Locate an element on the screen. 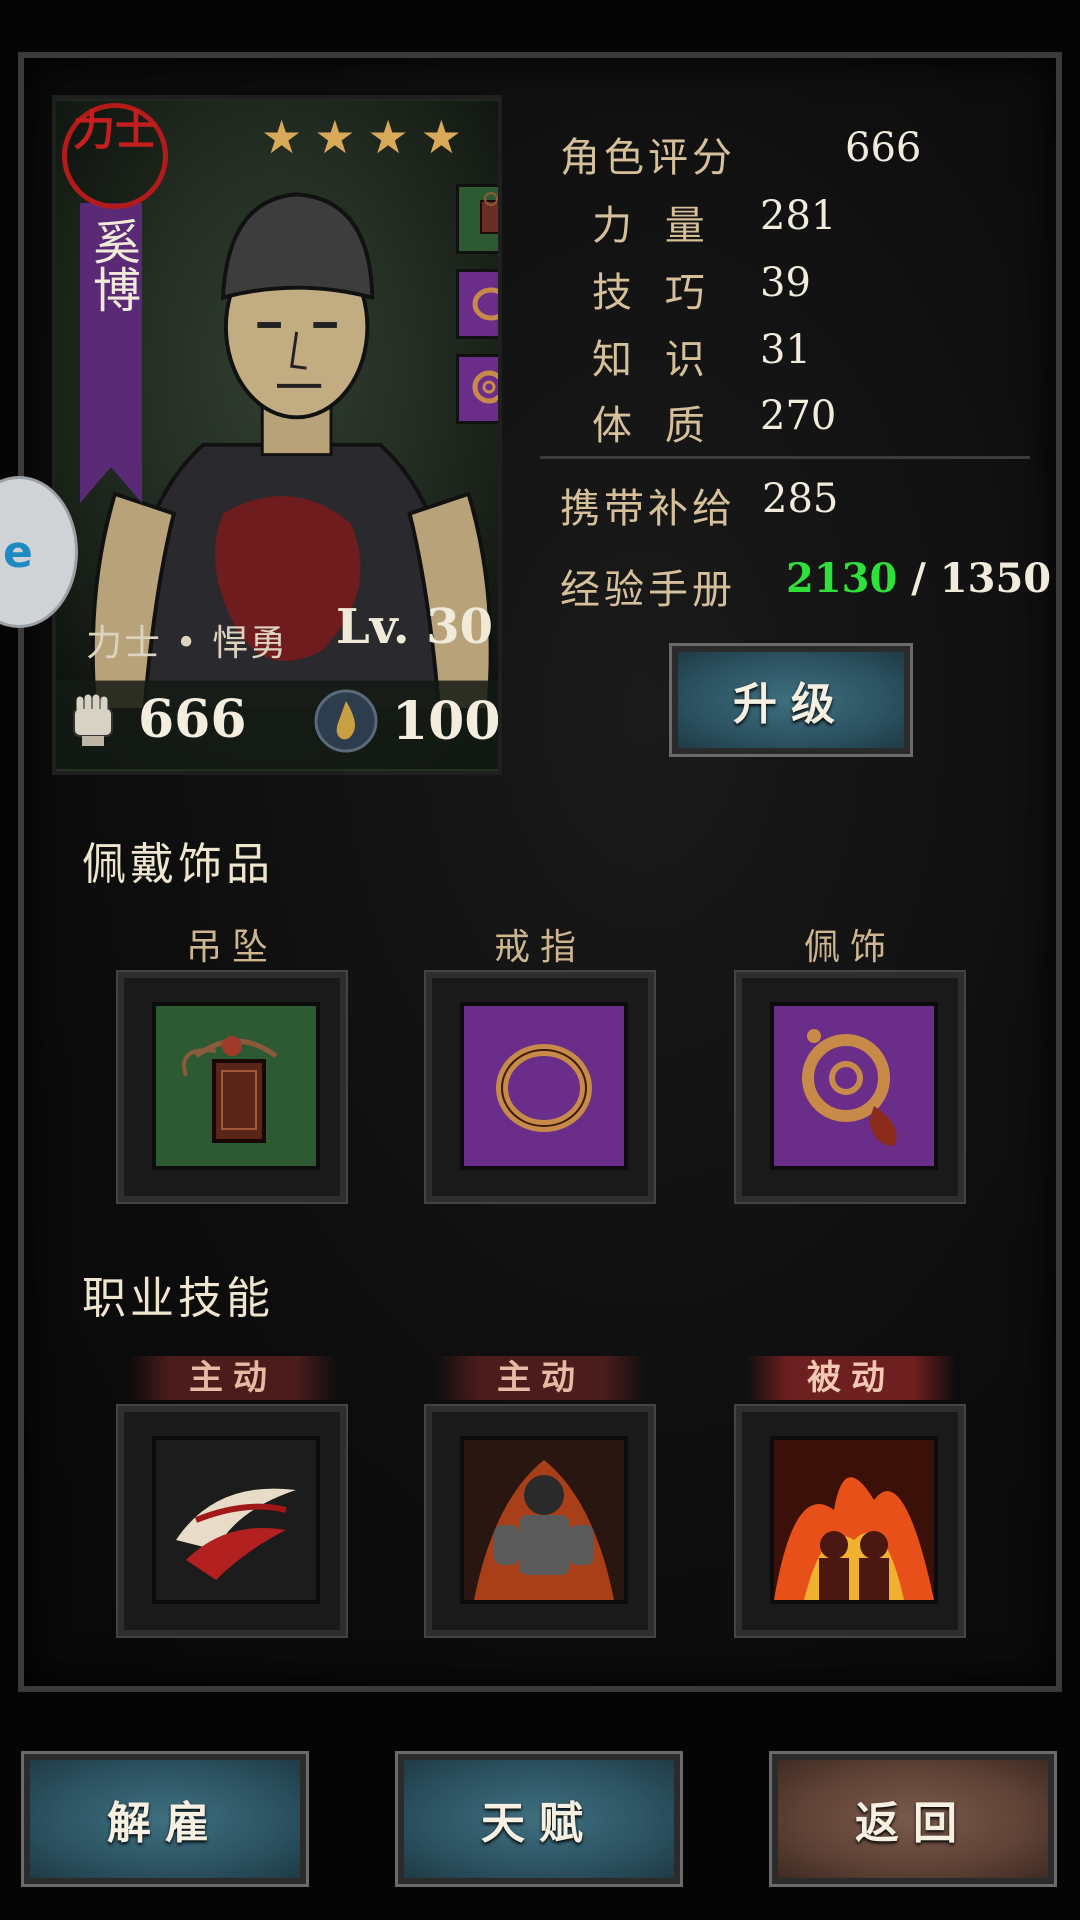 Image resolution: width=1080 pixels, height=1920 pixels. power-stat: 666 is located at coordinates (155, 719).